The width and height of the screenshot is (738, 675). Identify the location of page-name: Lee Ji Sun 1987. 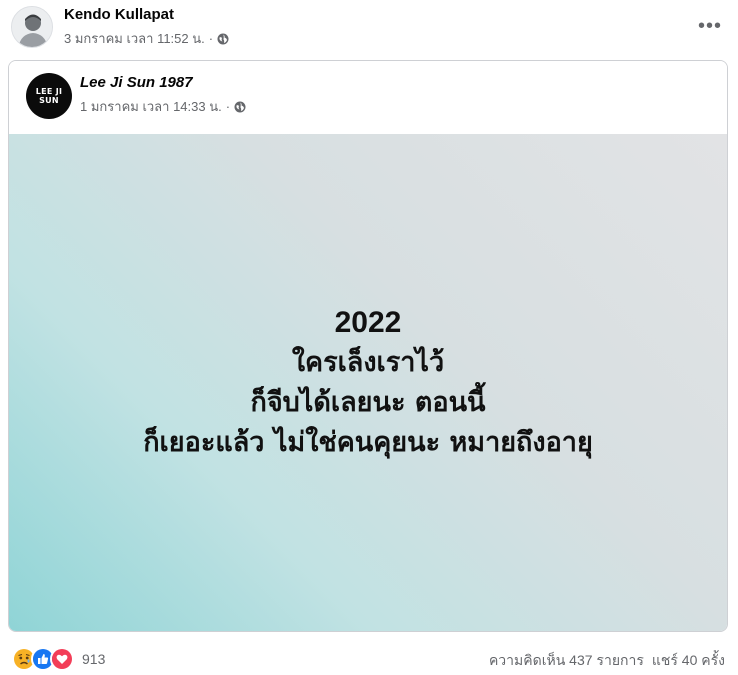
(136, 82).